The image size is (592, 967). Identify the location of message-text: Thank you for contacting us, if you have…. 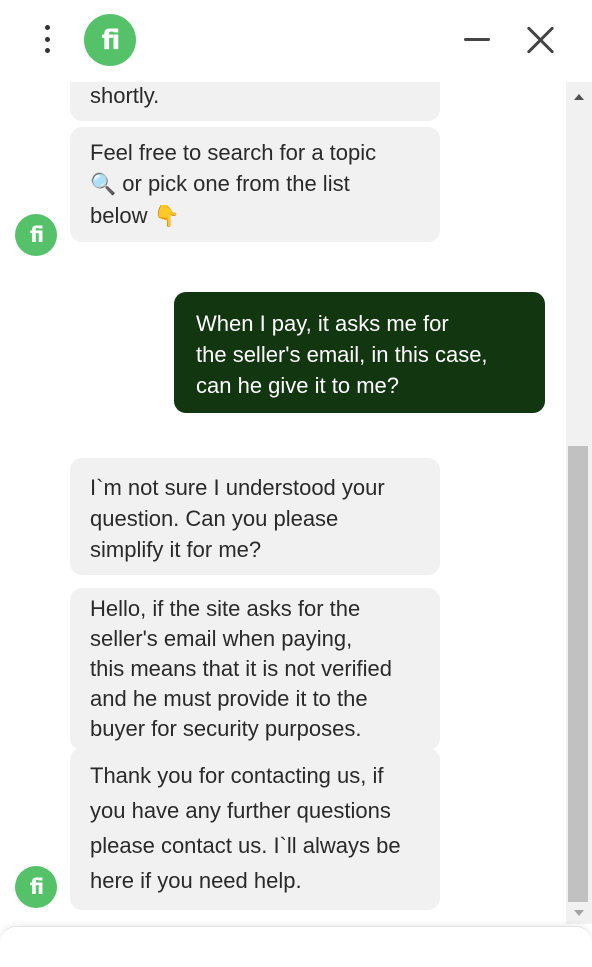
(245, 828).